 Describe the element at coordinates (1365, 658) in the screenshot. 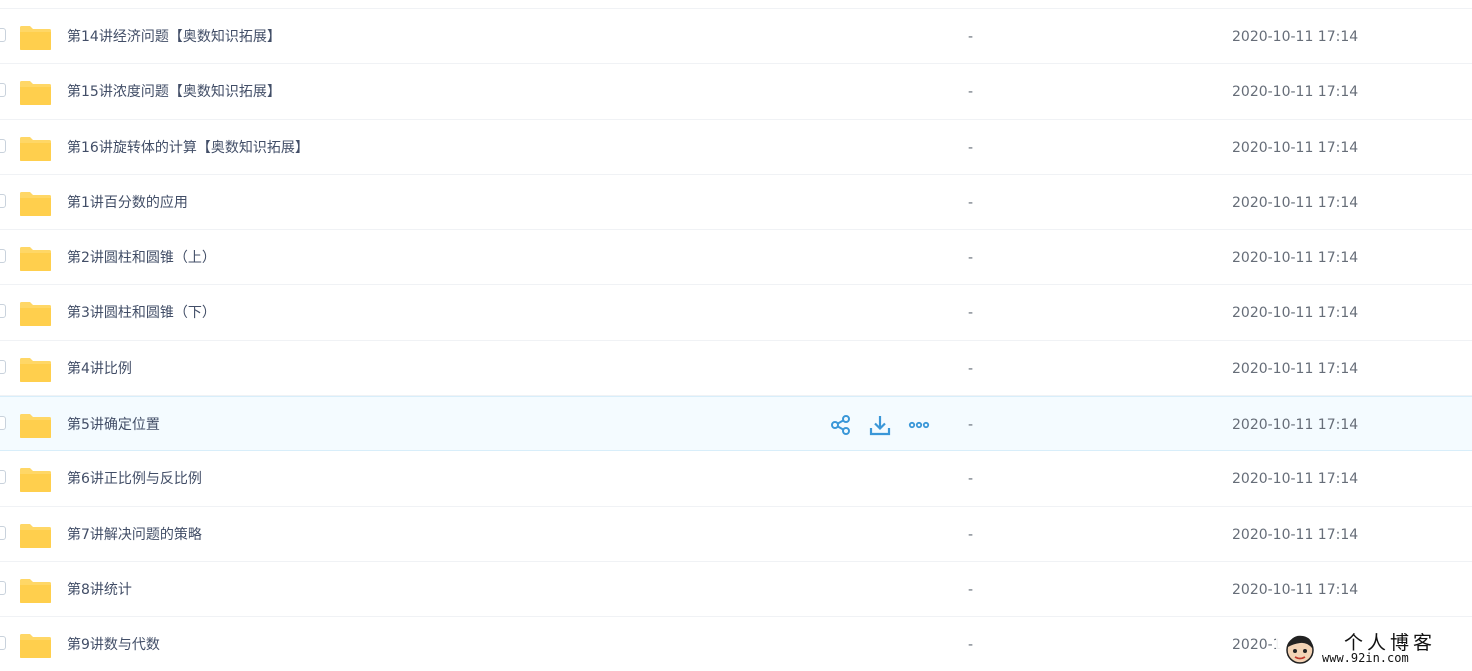

I see `watermark-url: www.92in.com` at that location.